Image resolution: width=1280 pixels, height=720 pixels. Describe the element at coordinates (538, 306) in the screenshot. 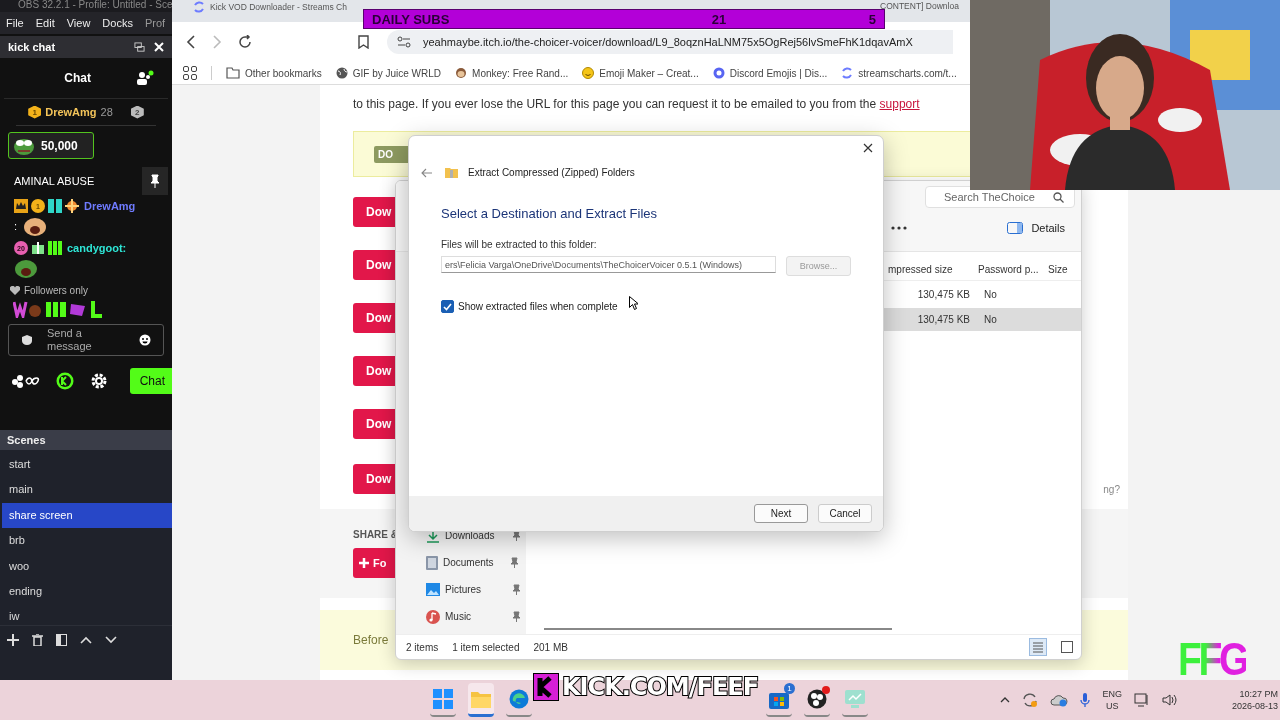

I see `checkbox-label: Show extracted files when complete` at that location.